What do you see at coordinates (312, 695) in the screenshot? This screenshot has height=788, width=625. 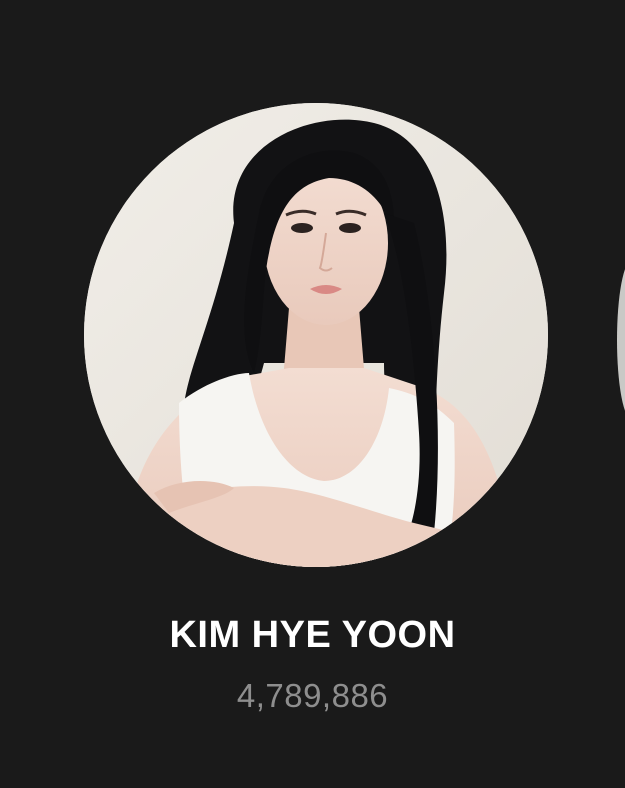 I see `follower-count: 4,789,886` at bounding box center [312, 695].